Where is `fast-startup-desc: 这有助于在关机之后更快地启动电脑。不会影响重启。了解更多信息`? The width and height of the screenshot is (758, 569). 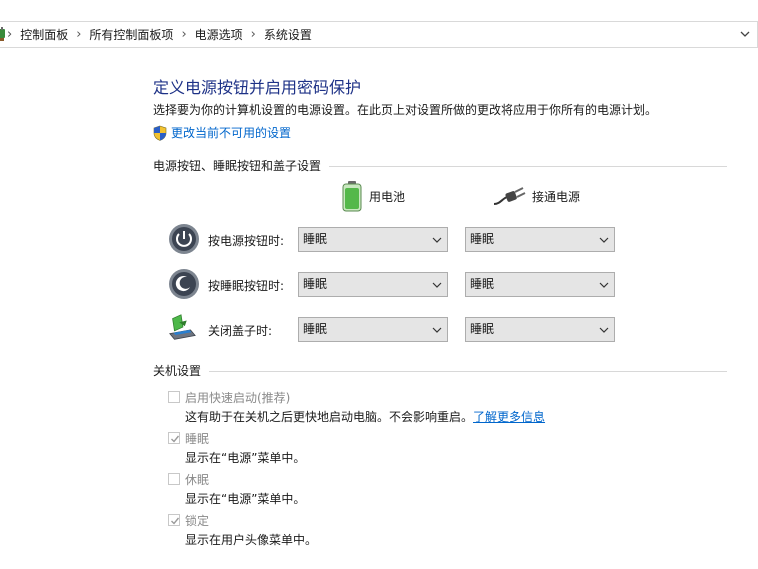
fast-startup-desc: 这有助于在关机之后更快地启动电脑。不会影响重启。了解更多信息 is located at coordinates (365, 416).